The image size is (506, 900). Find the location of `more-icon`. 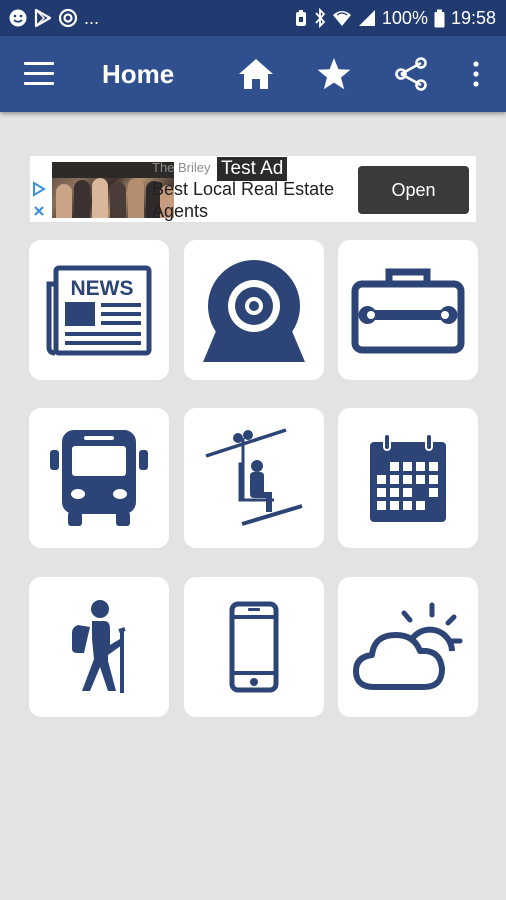

more-icon is located at coordinates (476, 74).